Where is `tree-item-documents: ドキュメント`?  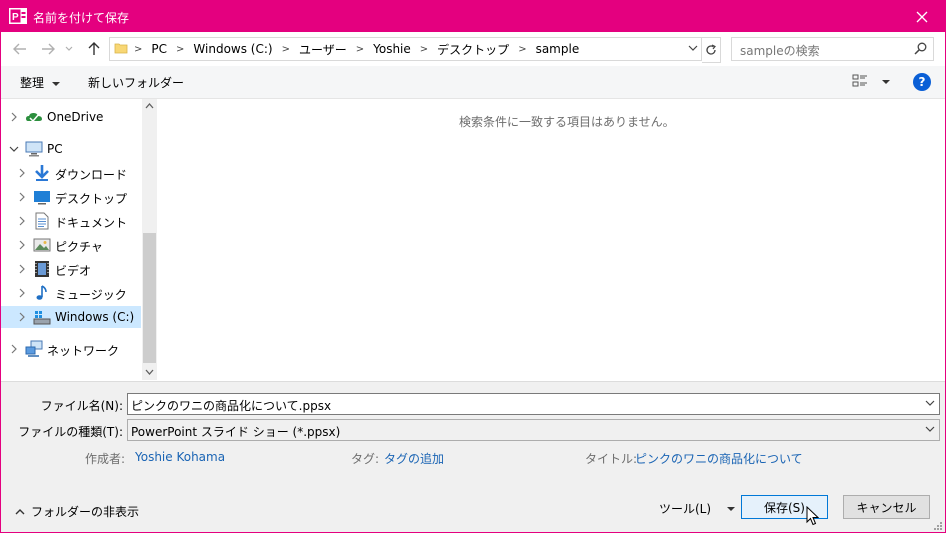 tree-item-documents: ドキュメント is located at coordinates (71, 221).